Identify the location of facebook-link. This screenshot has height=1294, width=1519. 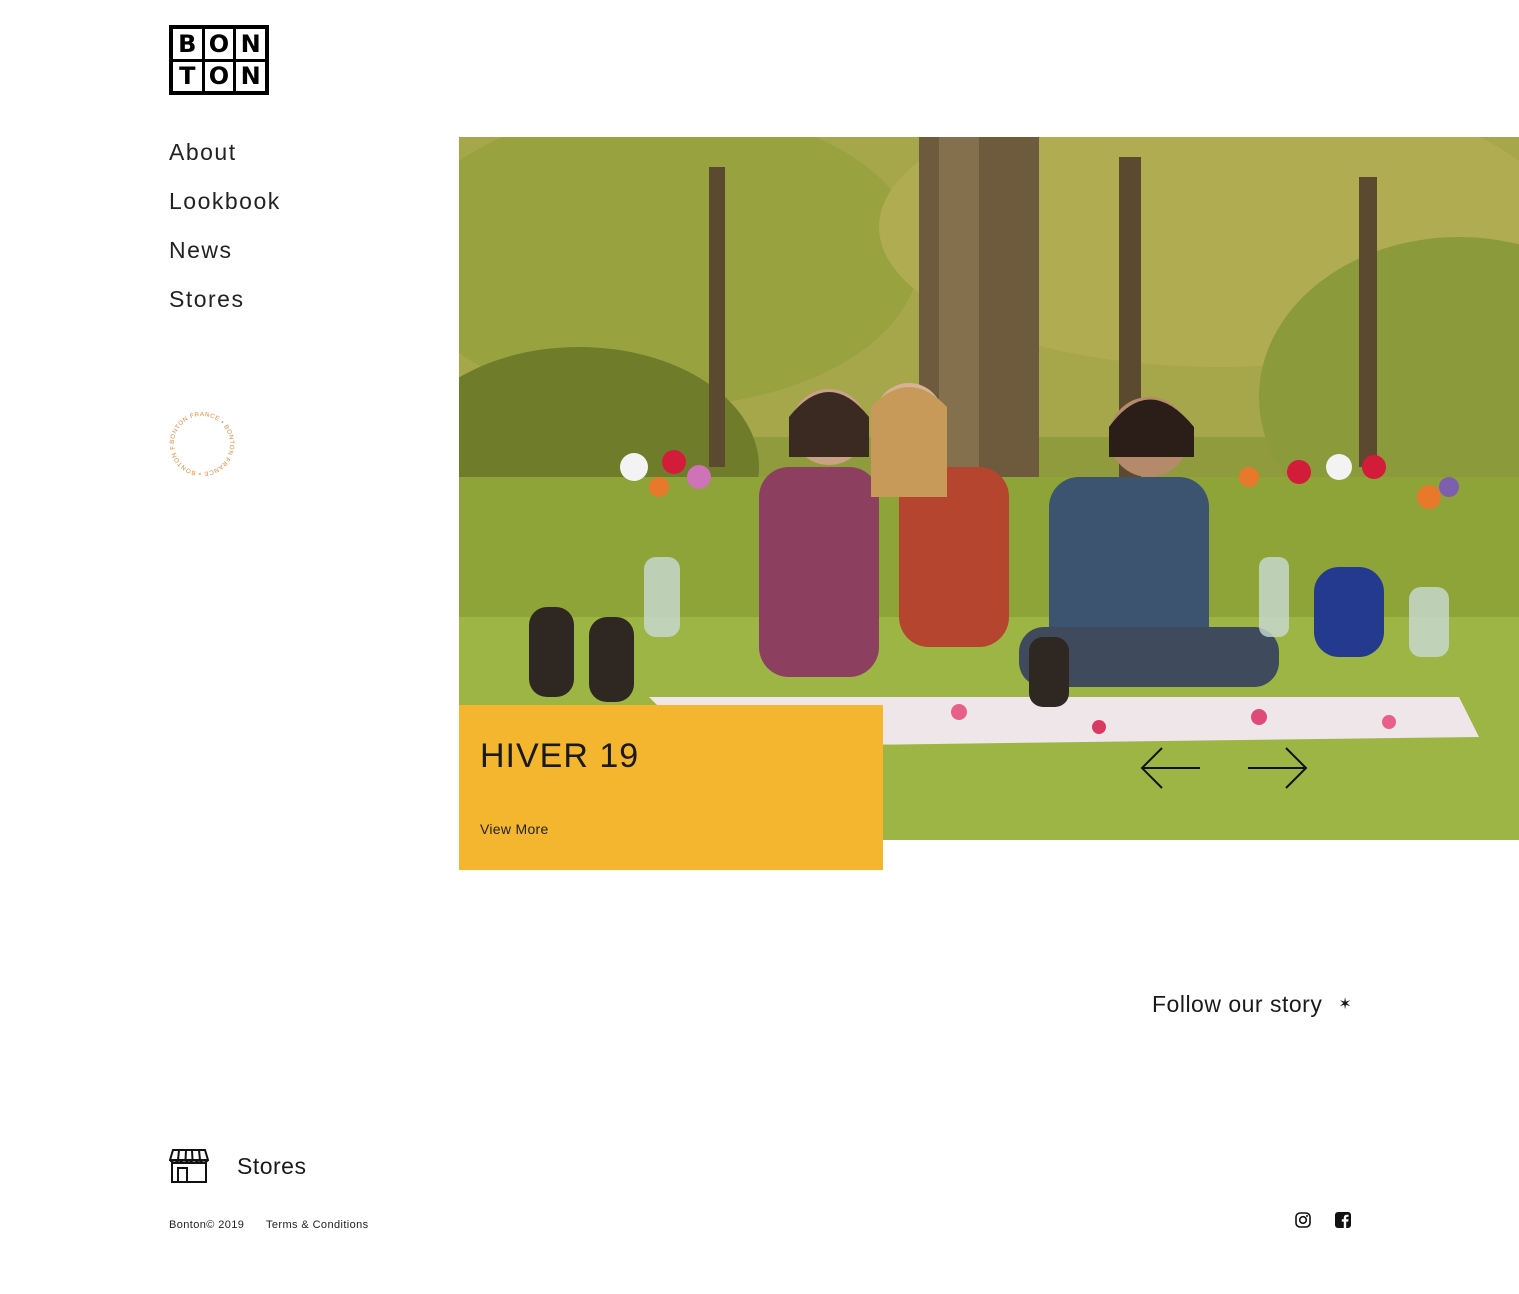
(1343, 1220).